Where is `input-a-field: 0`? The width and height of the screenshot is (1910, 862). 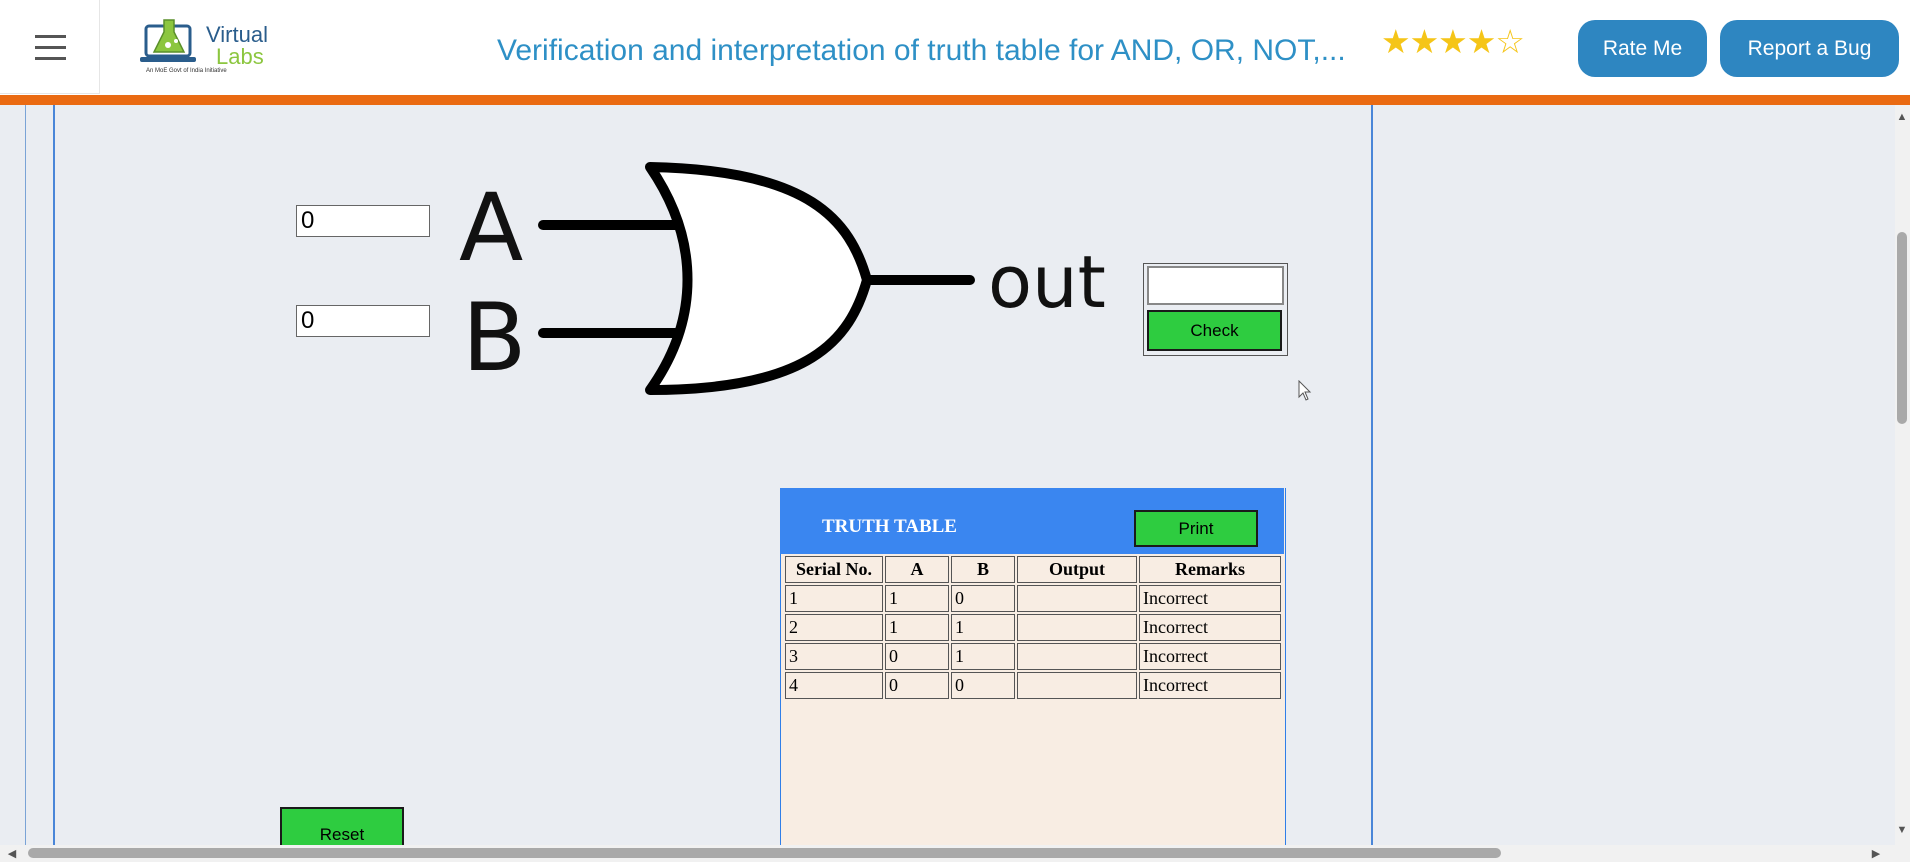 input-a-field: 0 is located at coordinates (363, 221).